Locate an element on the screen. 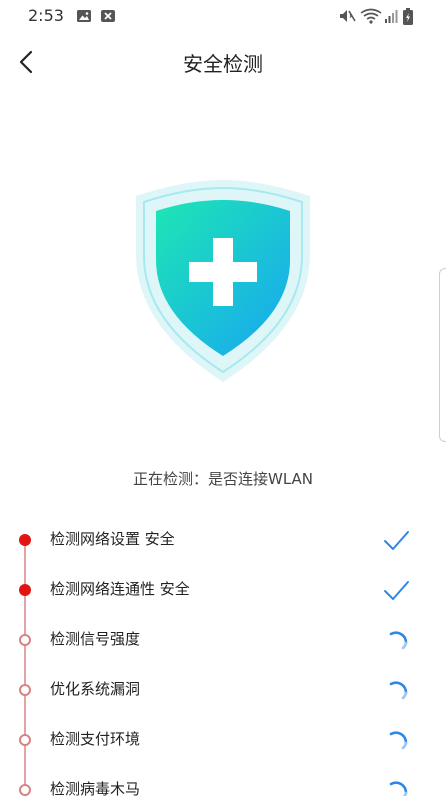 The height and width of the screenshot is (796, 446). nav-bar: 安全检测 is located at coordinates (223, 62).